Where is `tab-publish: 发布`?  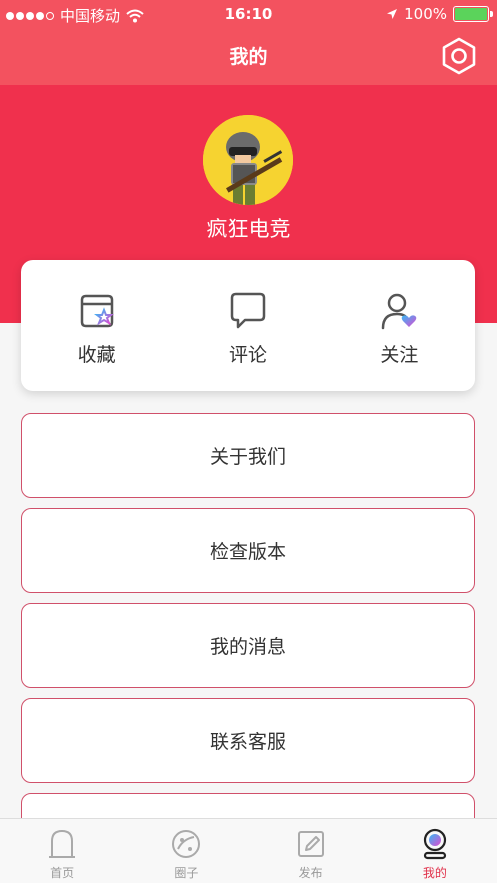
tab-publish: 发布 is located at coordinates (311, 851).